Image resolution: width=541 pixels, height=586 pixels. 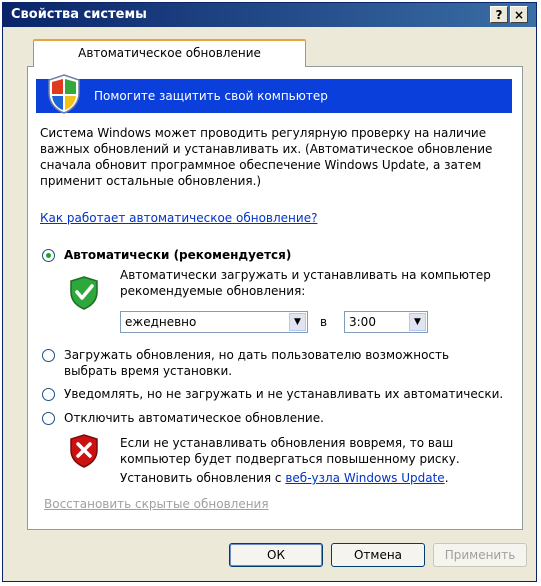 I want to click on warning-prefix: Установить обновления с, so click(x=203, y=478).